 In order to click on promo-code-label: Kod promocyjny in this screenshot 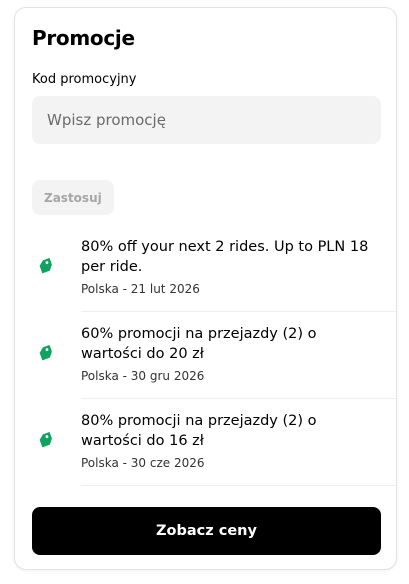, I will do `click(84, 79)`.